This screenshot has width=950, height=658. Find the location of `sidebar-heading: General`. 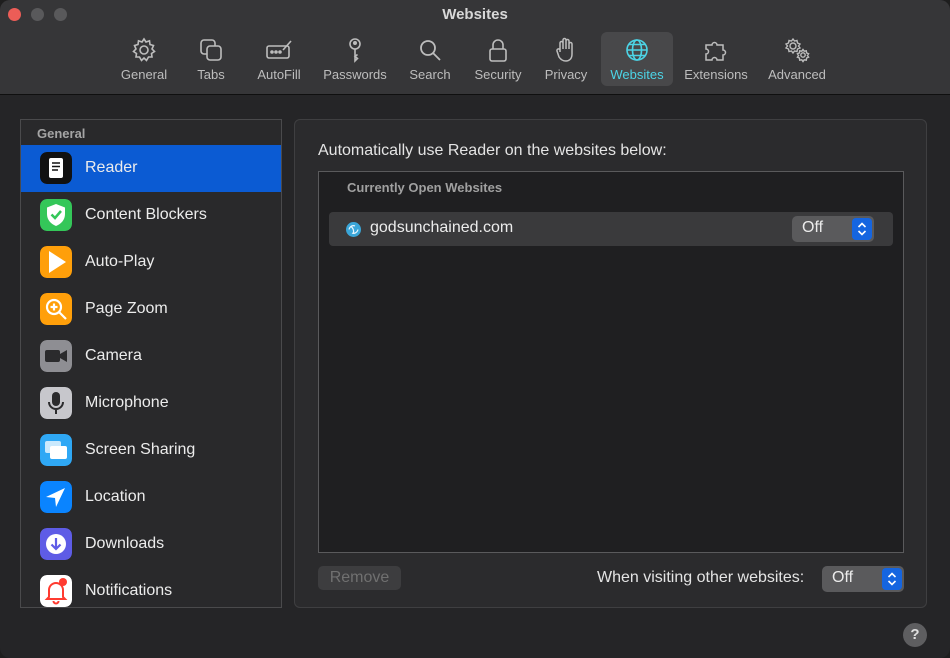

sidebar-heading: General is located at coordinates (61, 133).